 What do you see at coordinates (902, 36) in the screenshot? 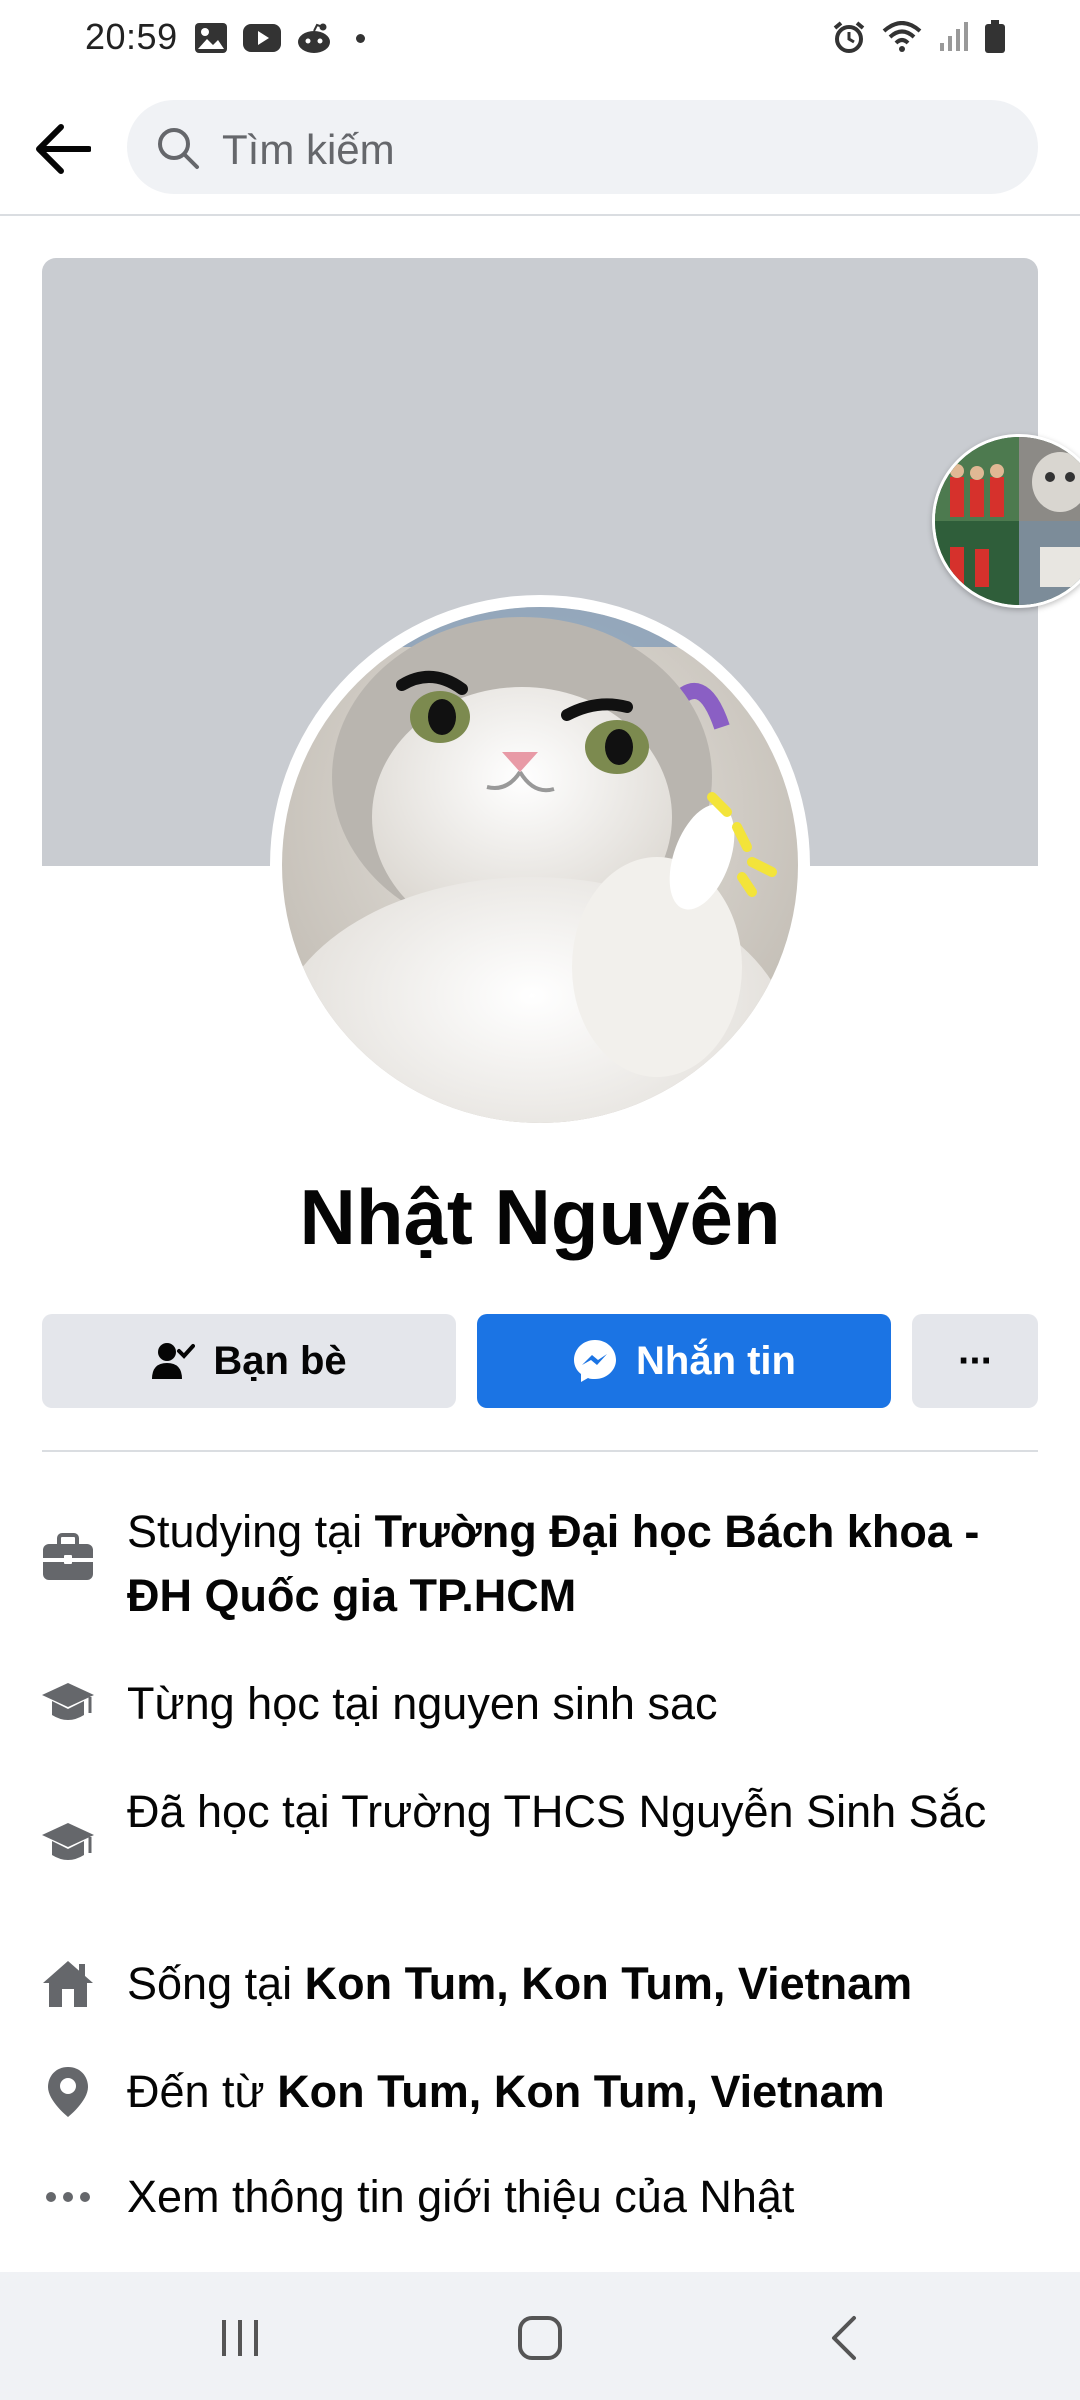
I see `wifi-icon` at bounding box center [902, 36].